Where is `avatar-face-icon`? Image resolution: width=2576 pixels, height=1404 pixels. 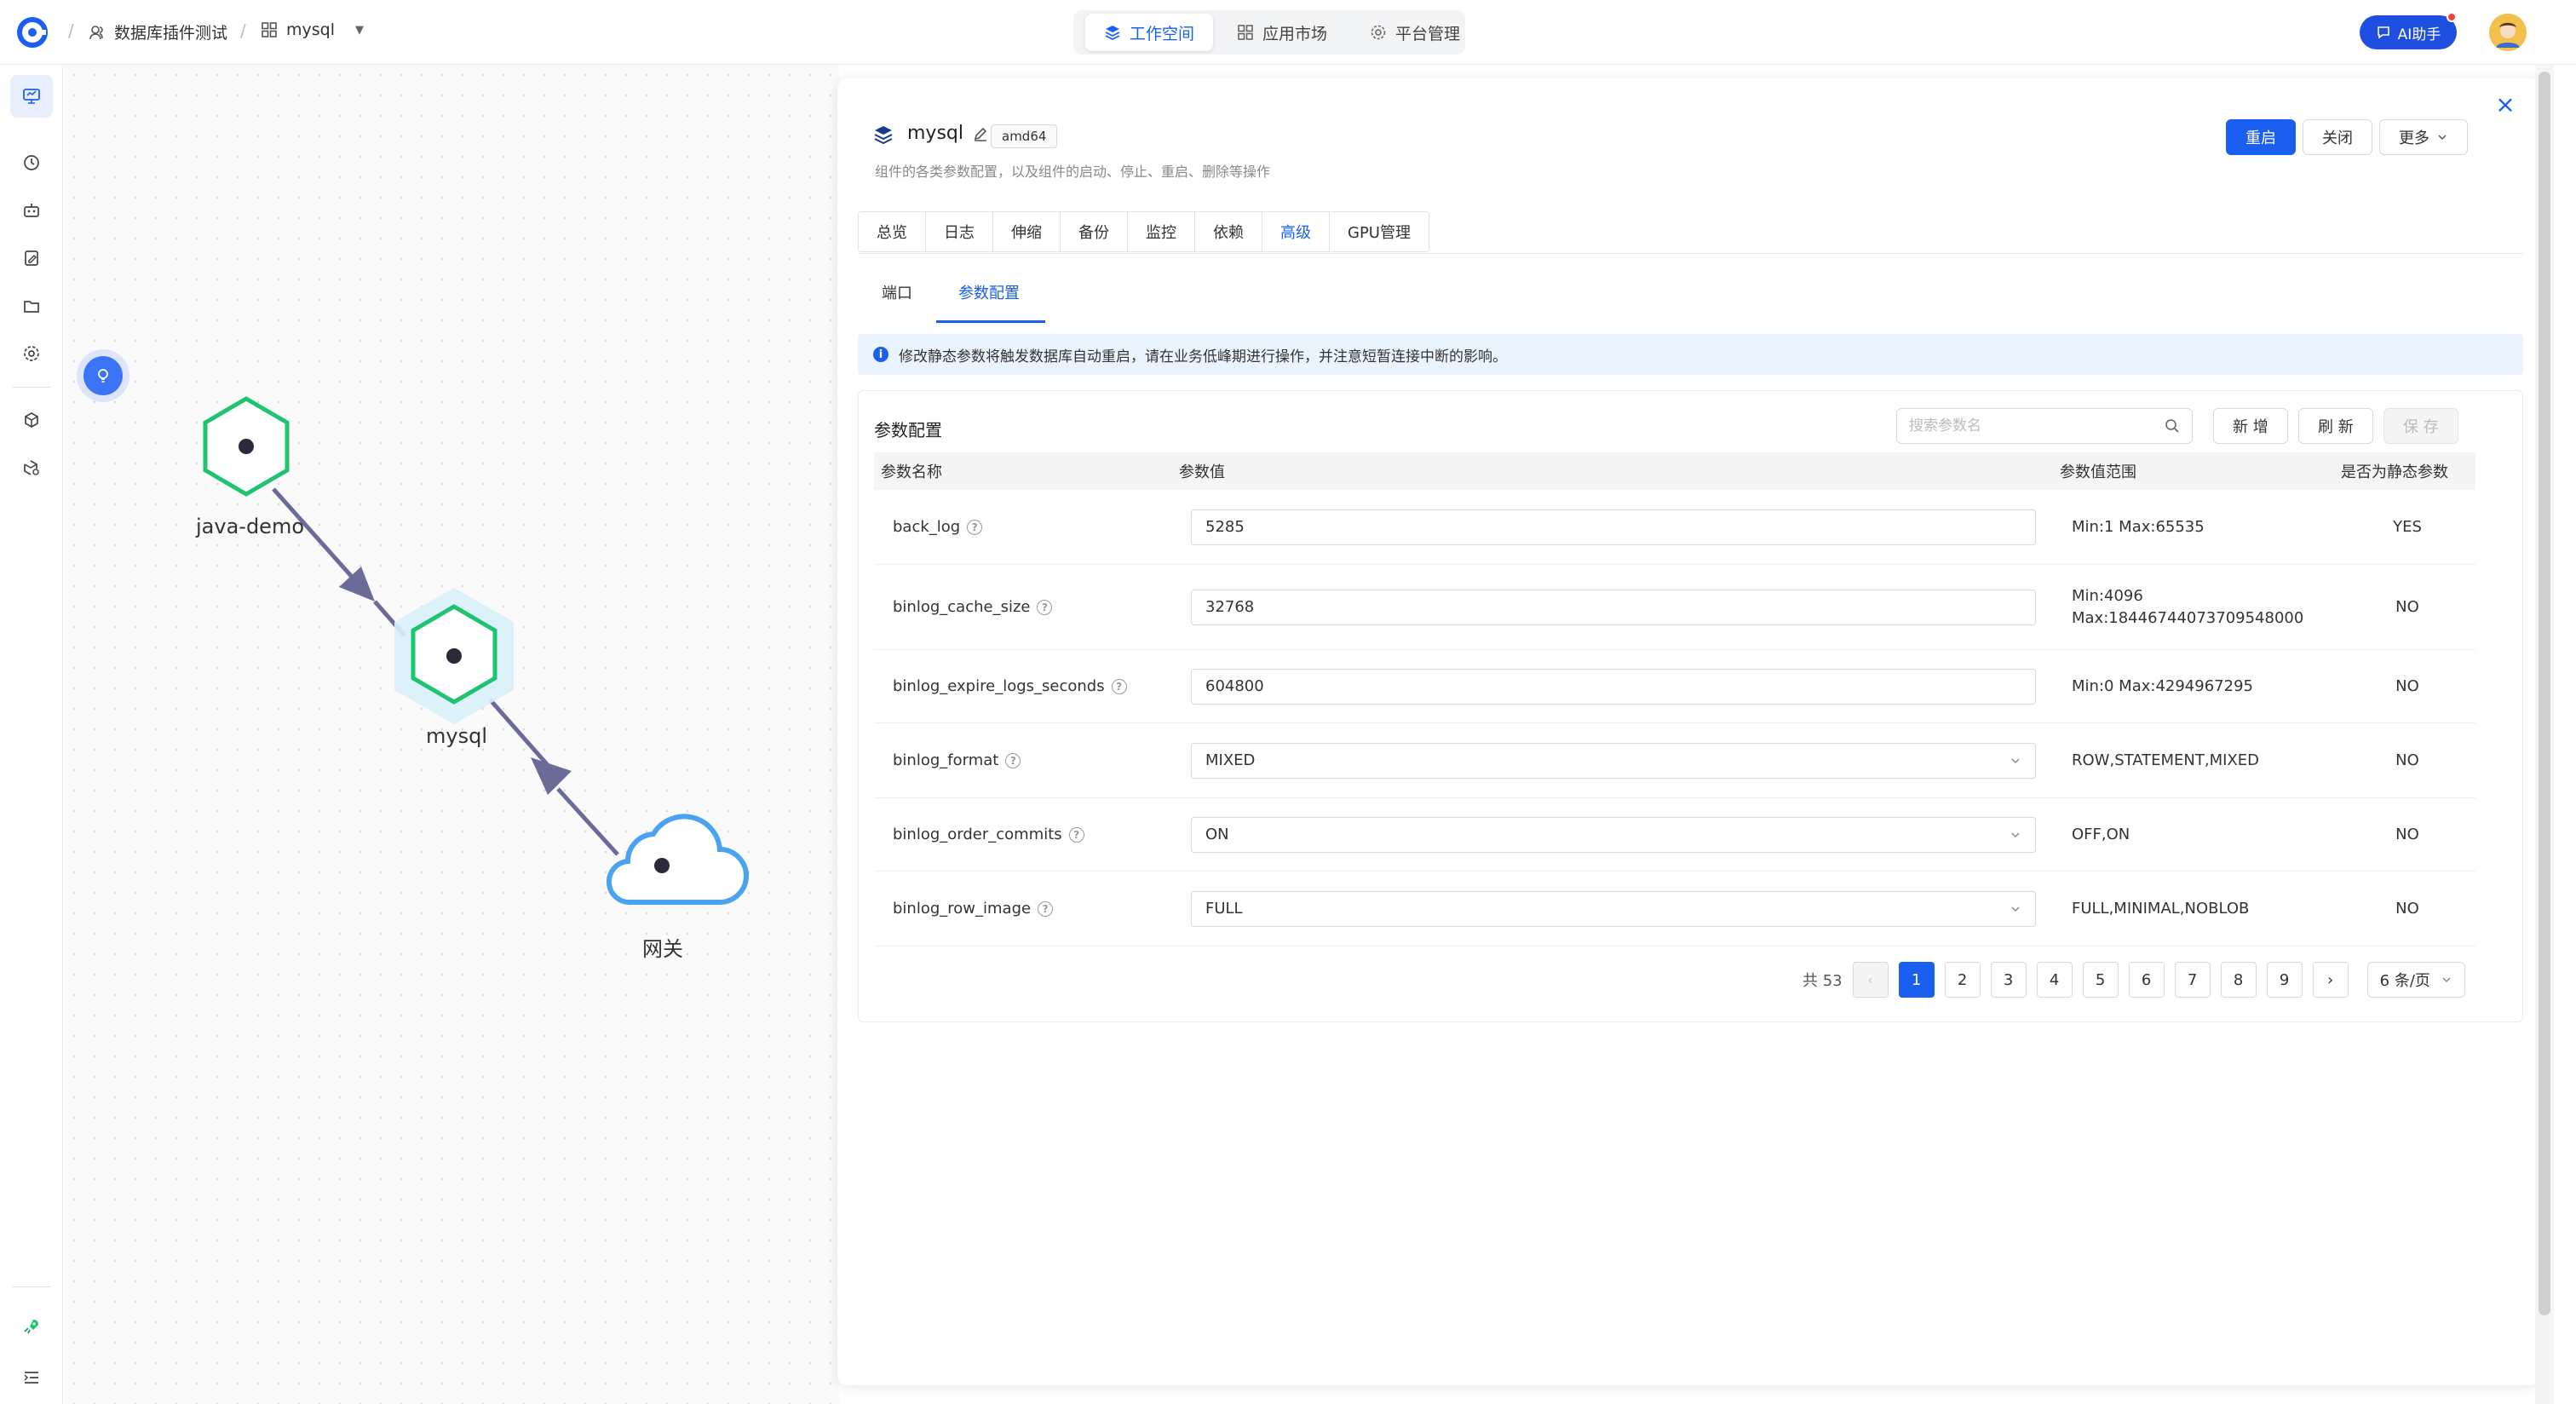
avatar-face-icon is located at coordinates (2508, 32).